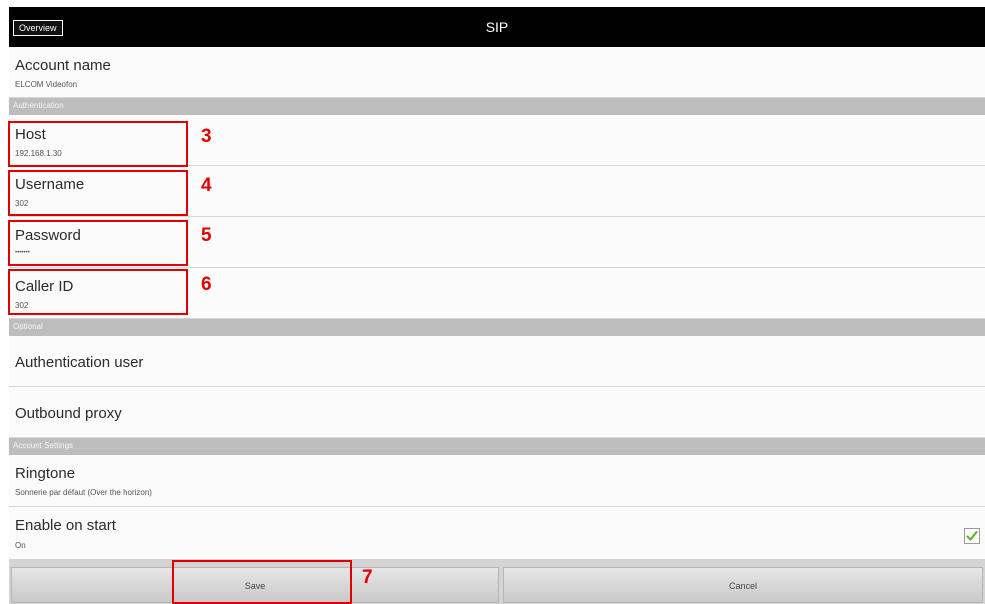  Describe the element at coordinates (28, 326) in the screenshot. I see `section-optional-label: Optional` at that location.